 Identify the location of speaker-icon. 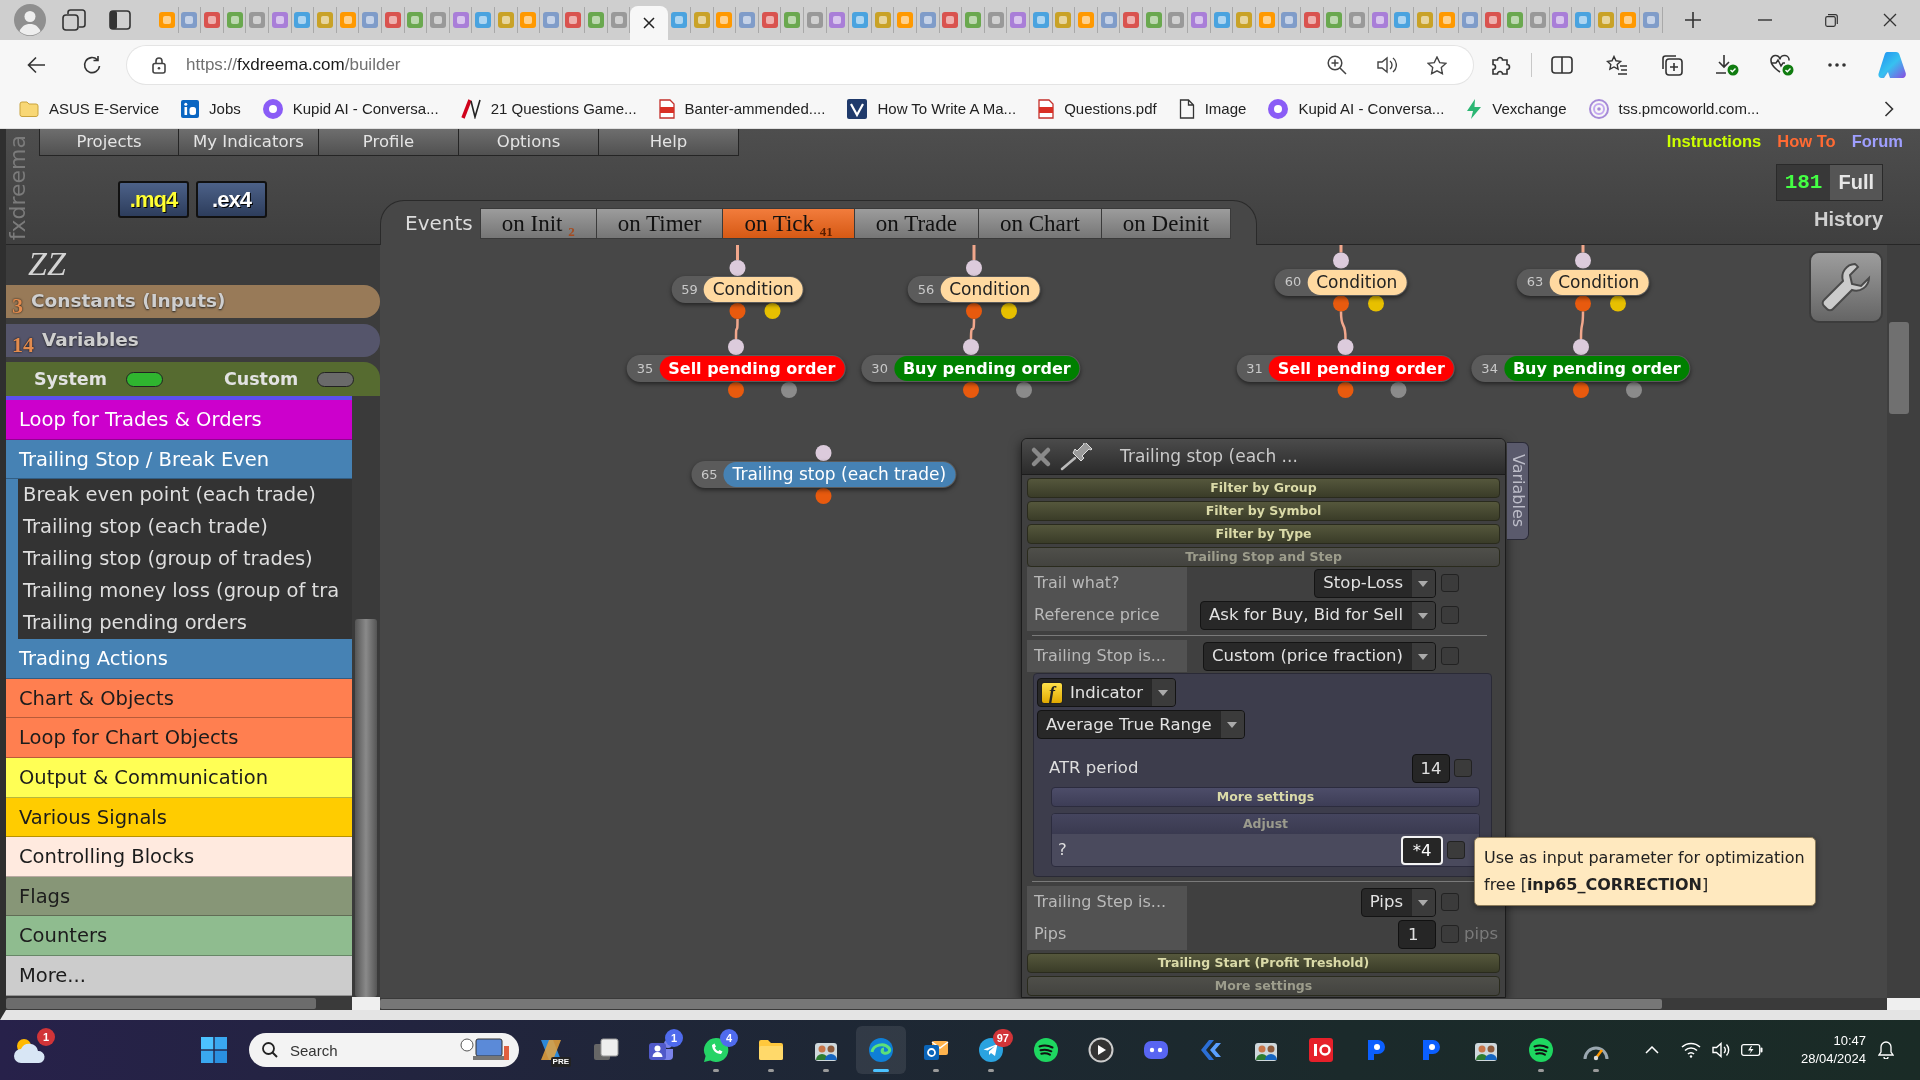
(1721, 1050).